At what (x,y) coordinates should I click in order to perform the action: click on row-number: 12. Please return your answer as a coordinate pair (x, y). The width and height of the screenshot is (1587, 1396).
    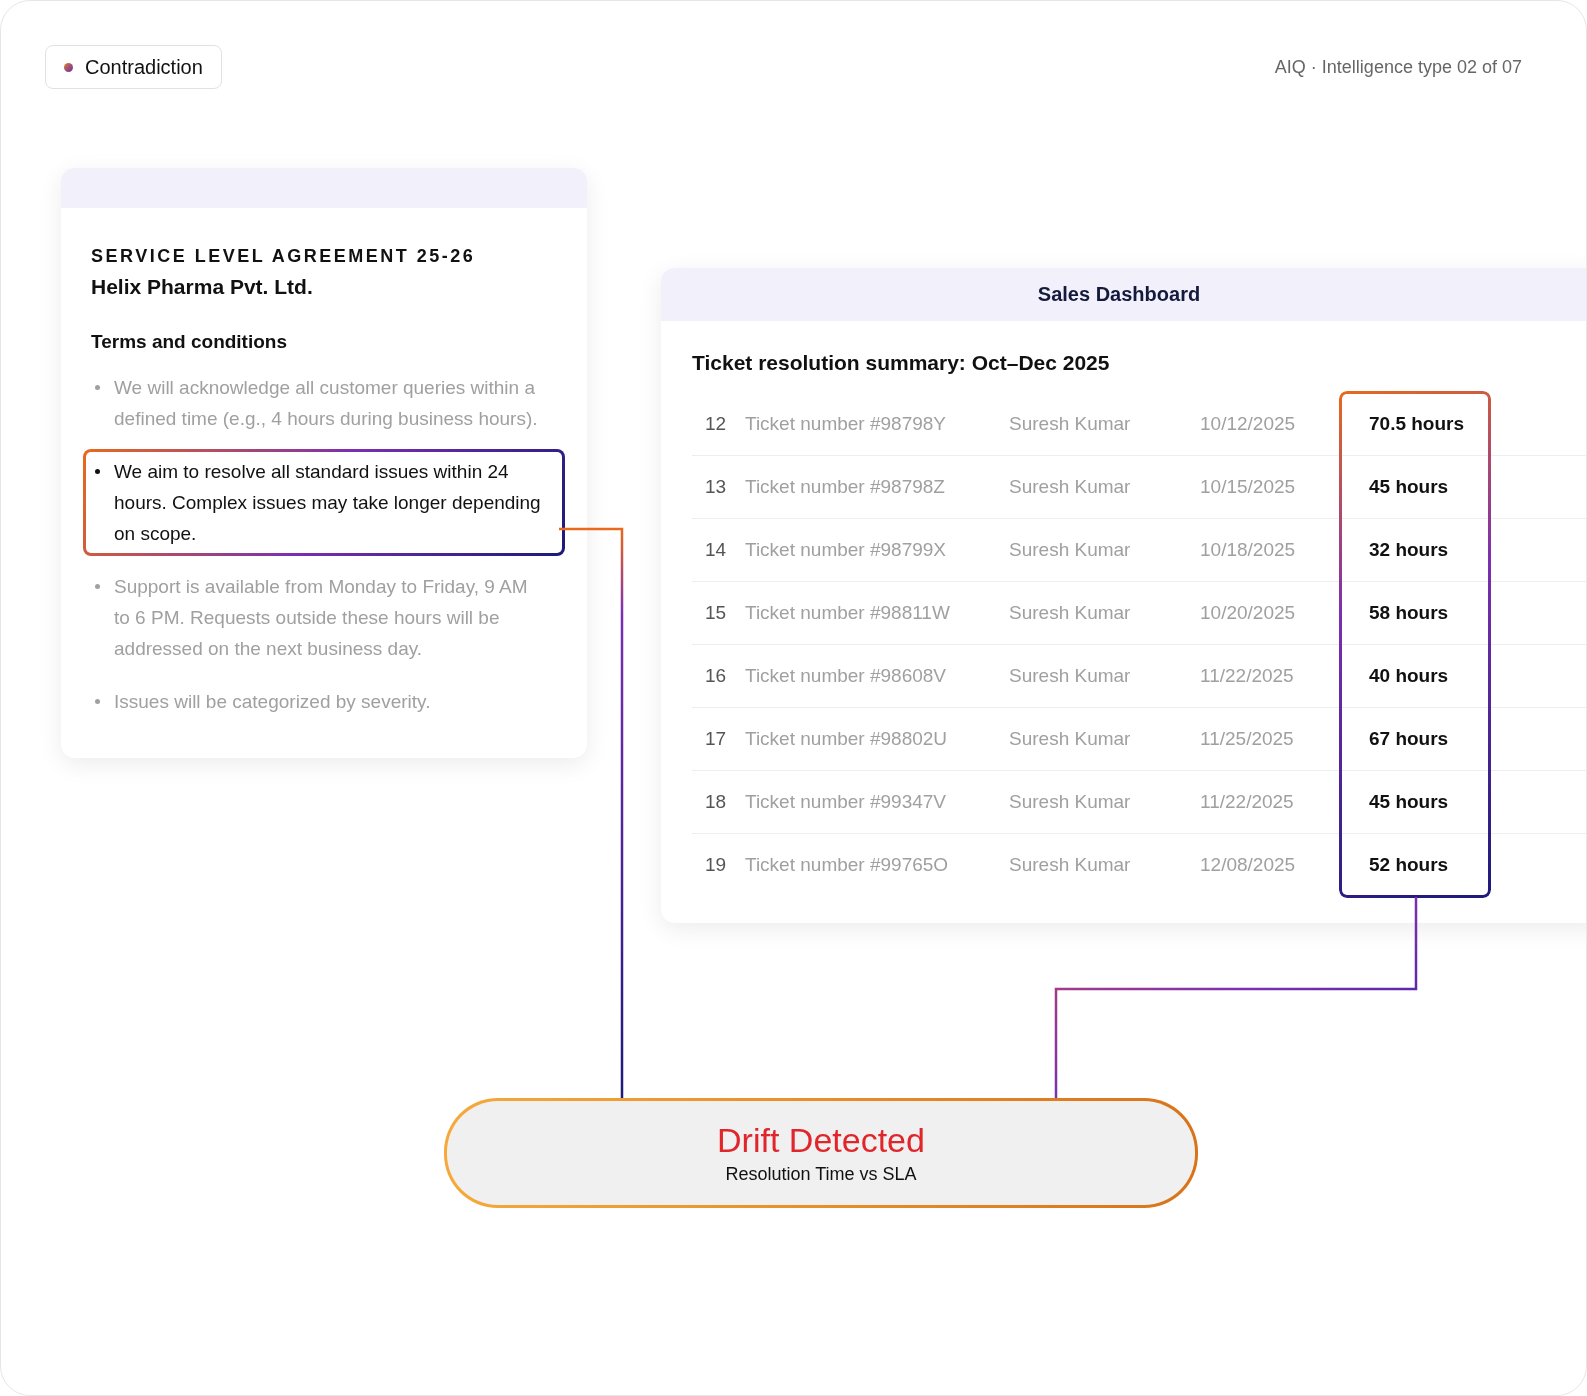
    Looking at the image, I should click on (716, 424).